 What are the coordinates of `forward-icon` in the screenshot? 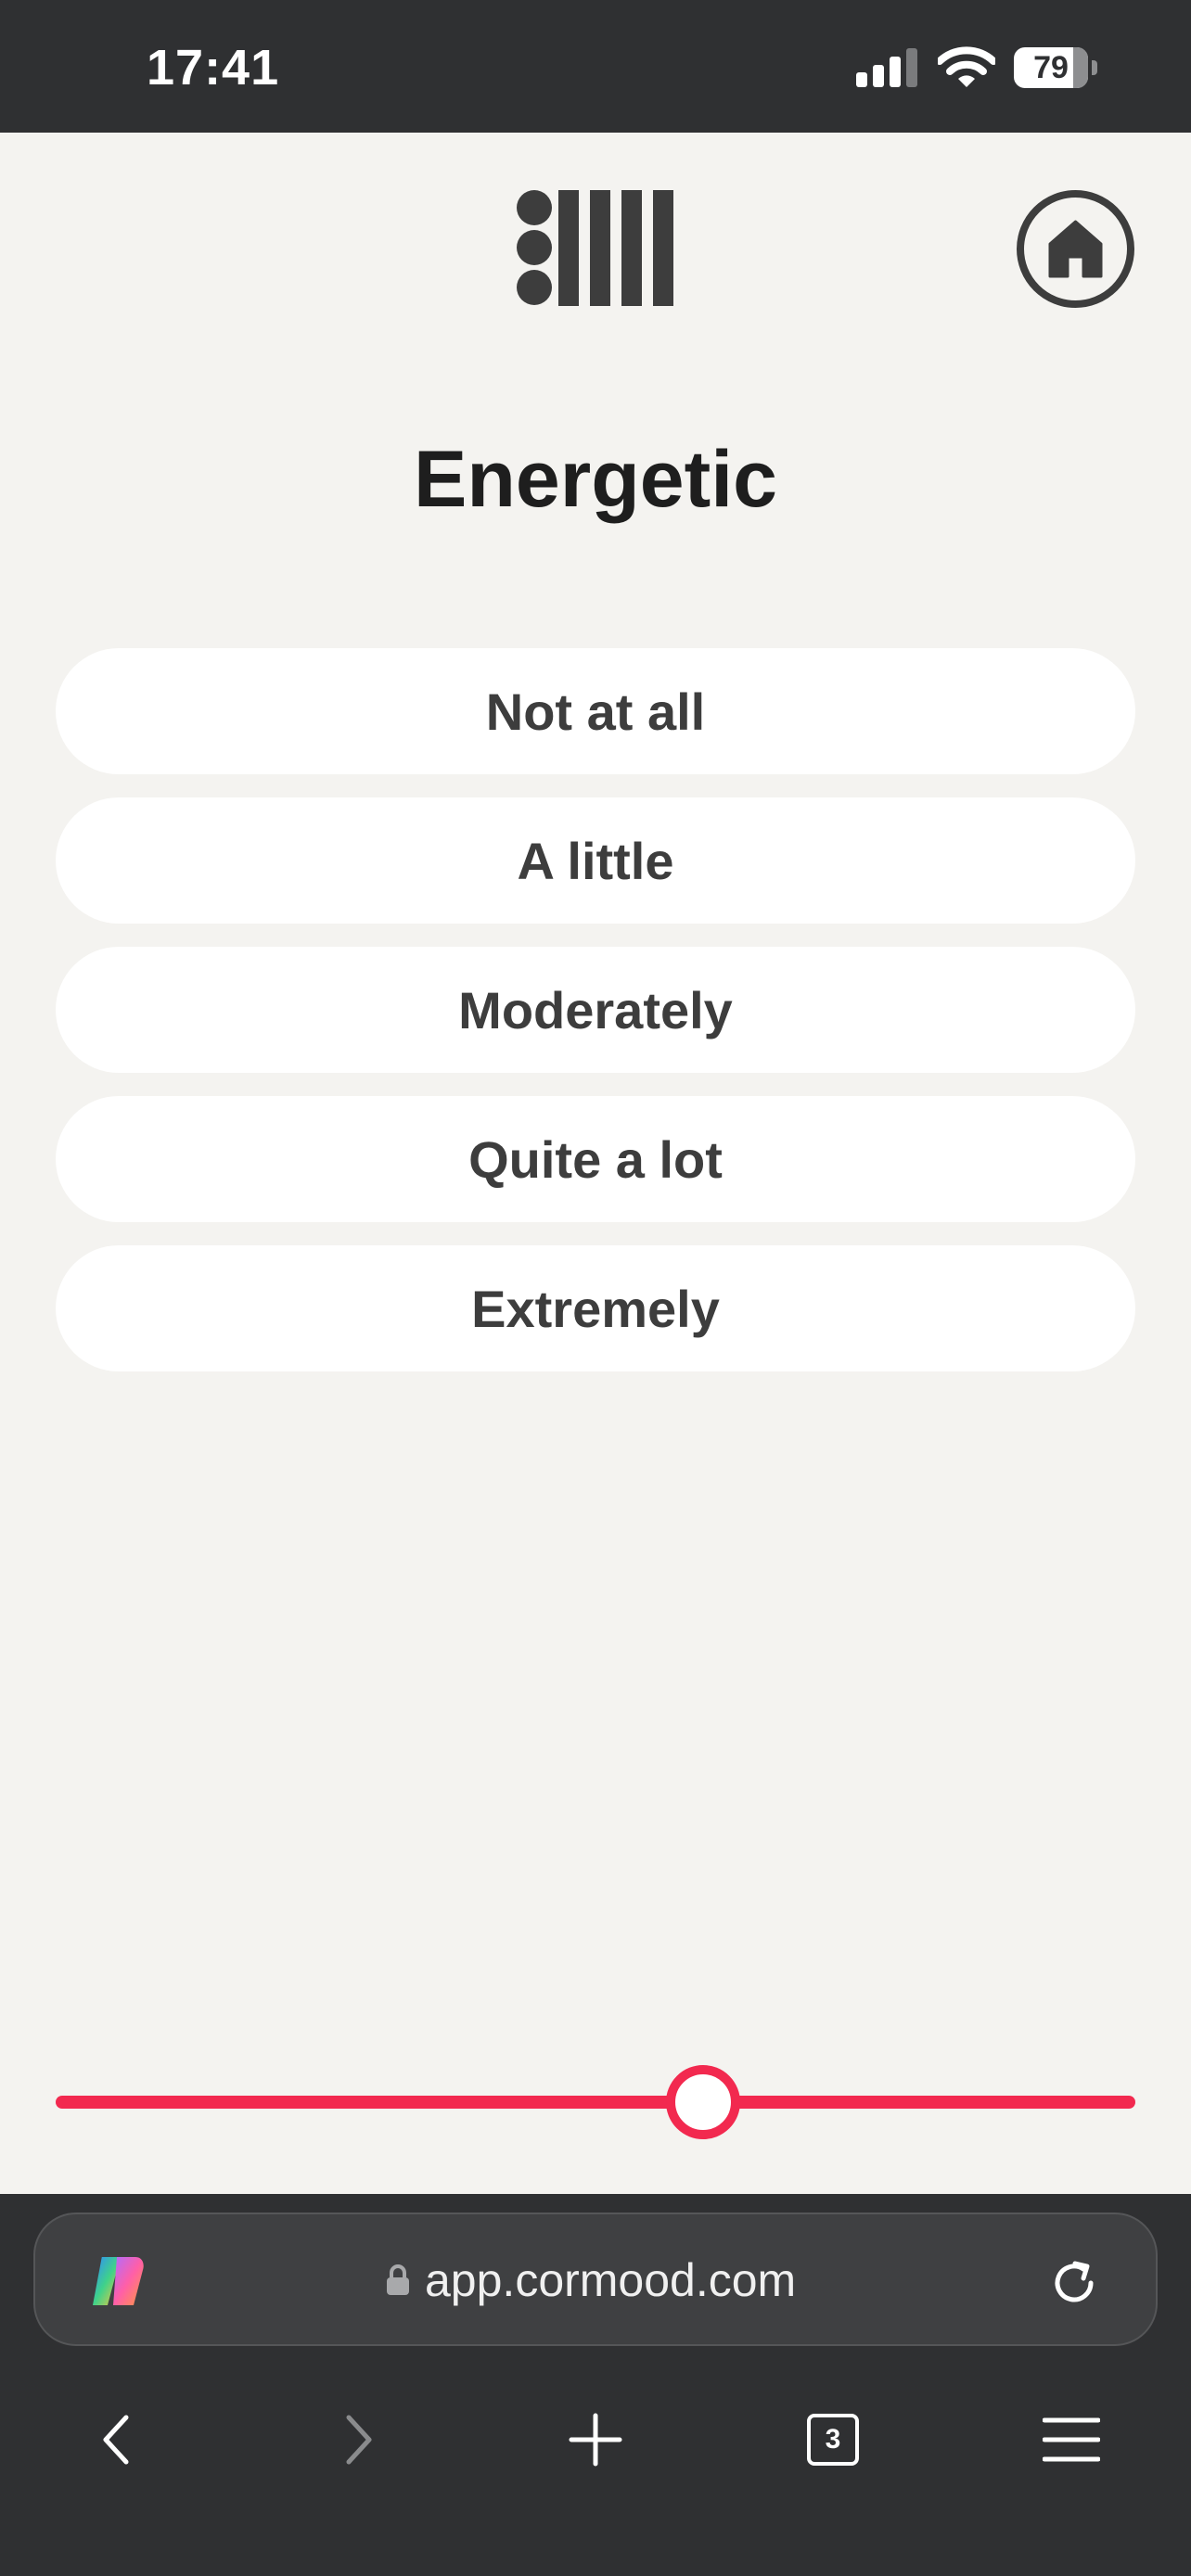 It's located at (359, 2440).